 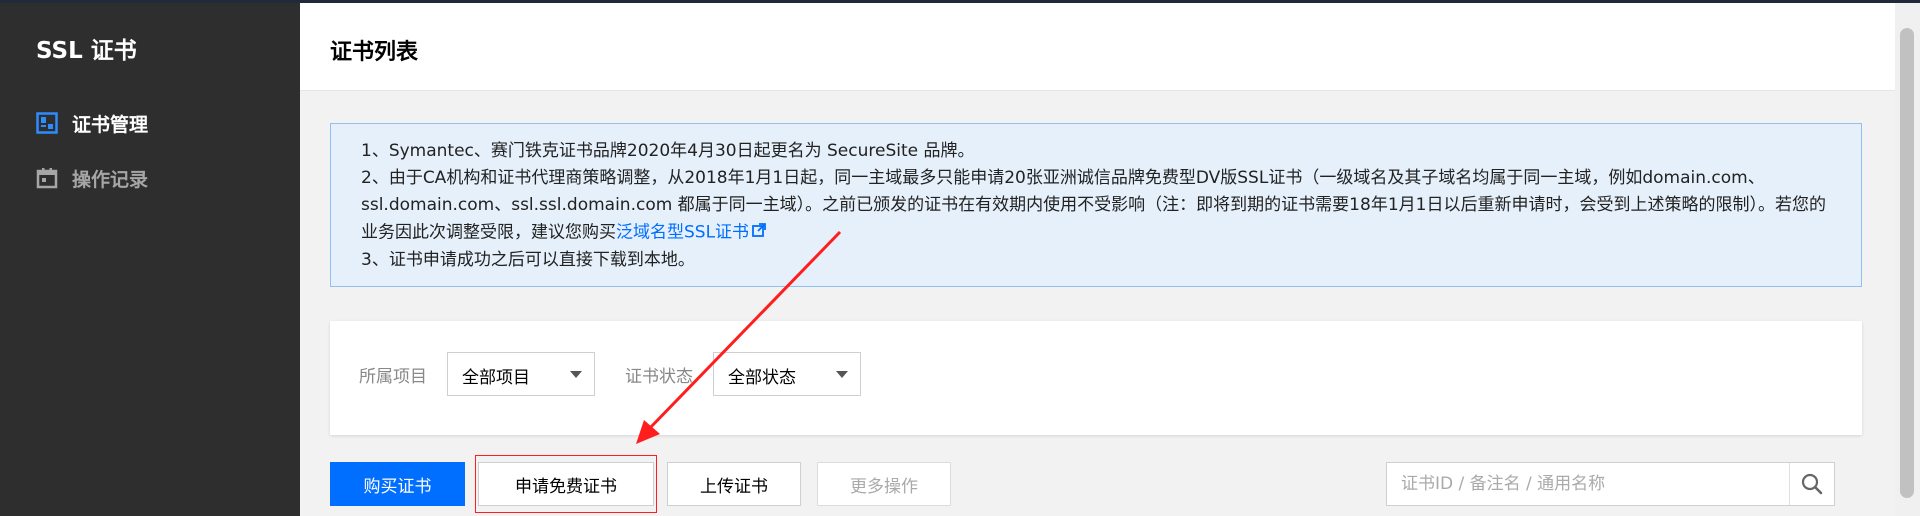 I want to click on search-button, so click(x=1811, y=484).